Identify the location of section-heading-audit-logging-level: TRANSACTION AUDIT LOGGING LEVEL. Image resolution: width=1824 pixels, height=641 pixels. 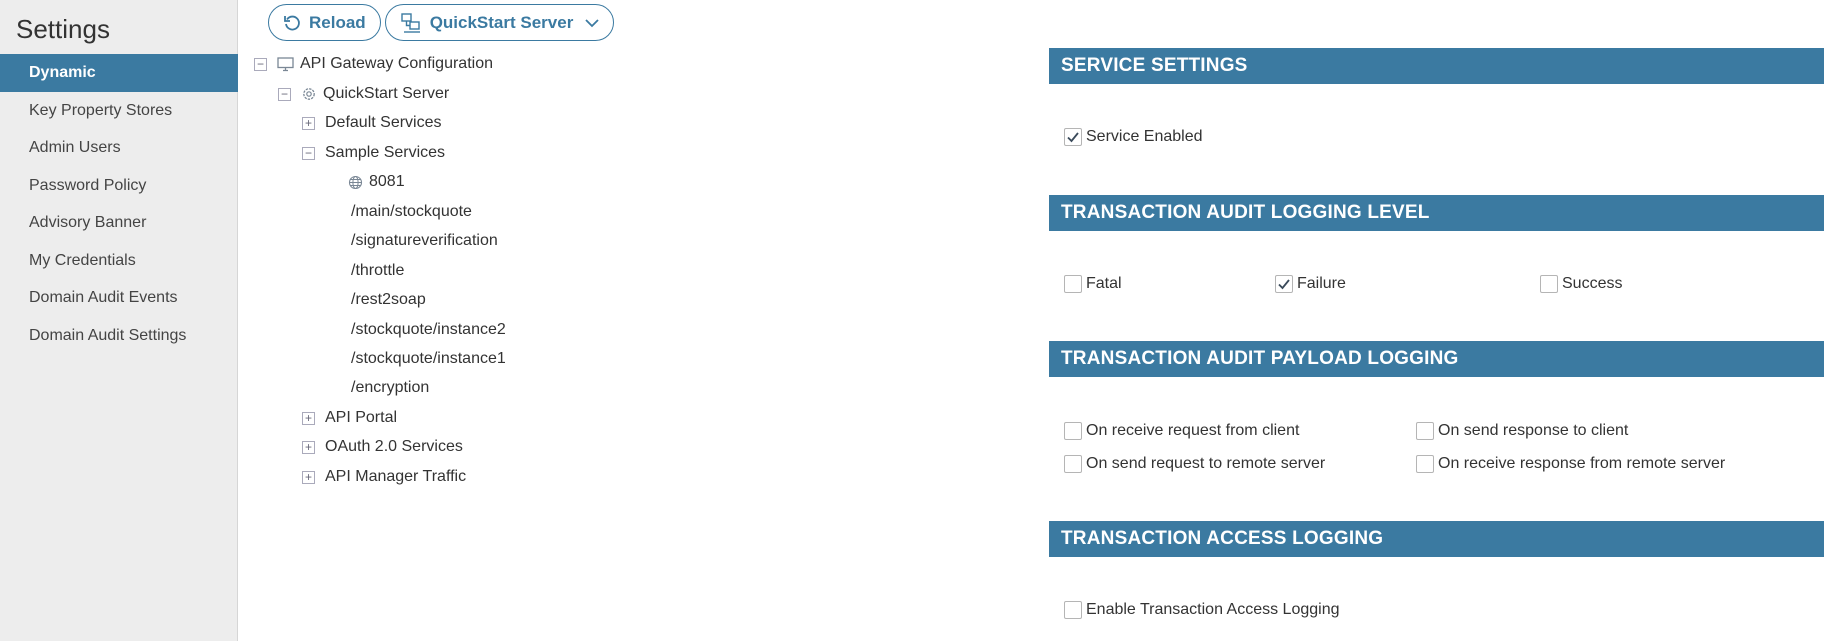
(1436, 213).